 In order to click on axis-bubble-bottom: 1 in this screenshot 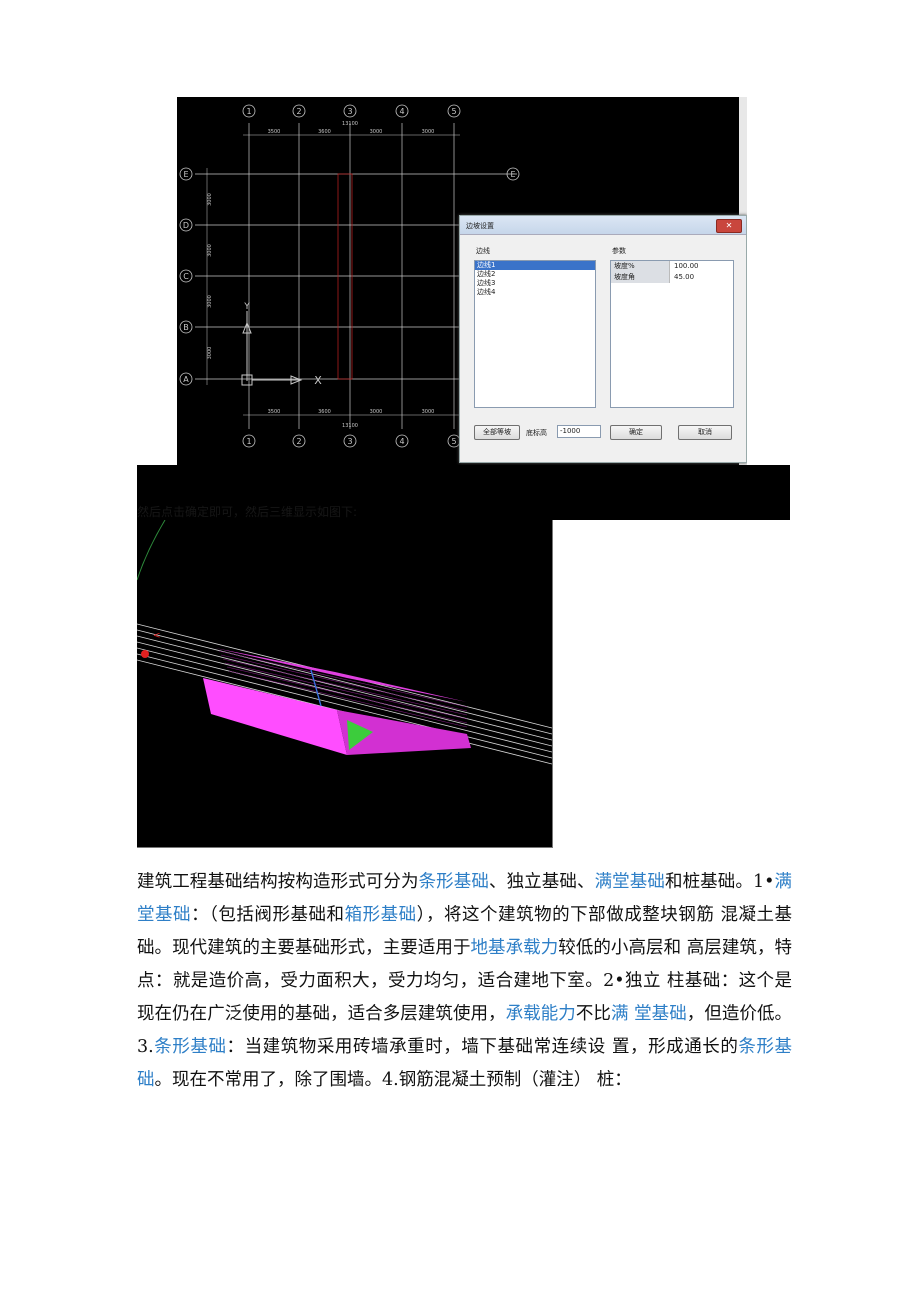, I will do `click(248, 441)`.